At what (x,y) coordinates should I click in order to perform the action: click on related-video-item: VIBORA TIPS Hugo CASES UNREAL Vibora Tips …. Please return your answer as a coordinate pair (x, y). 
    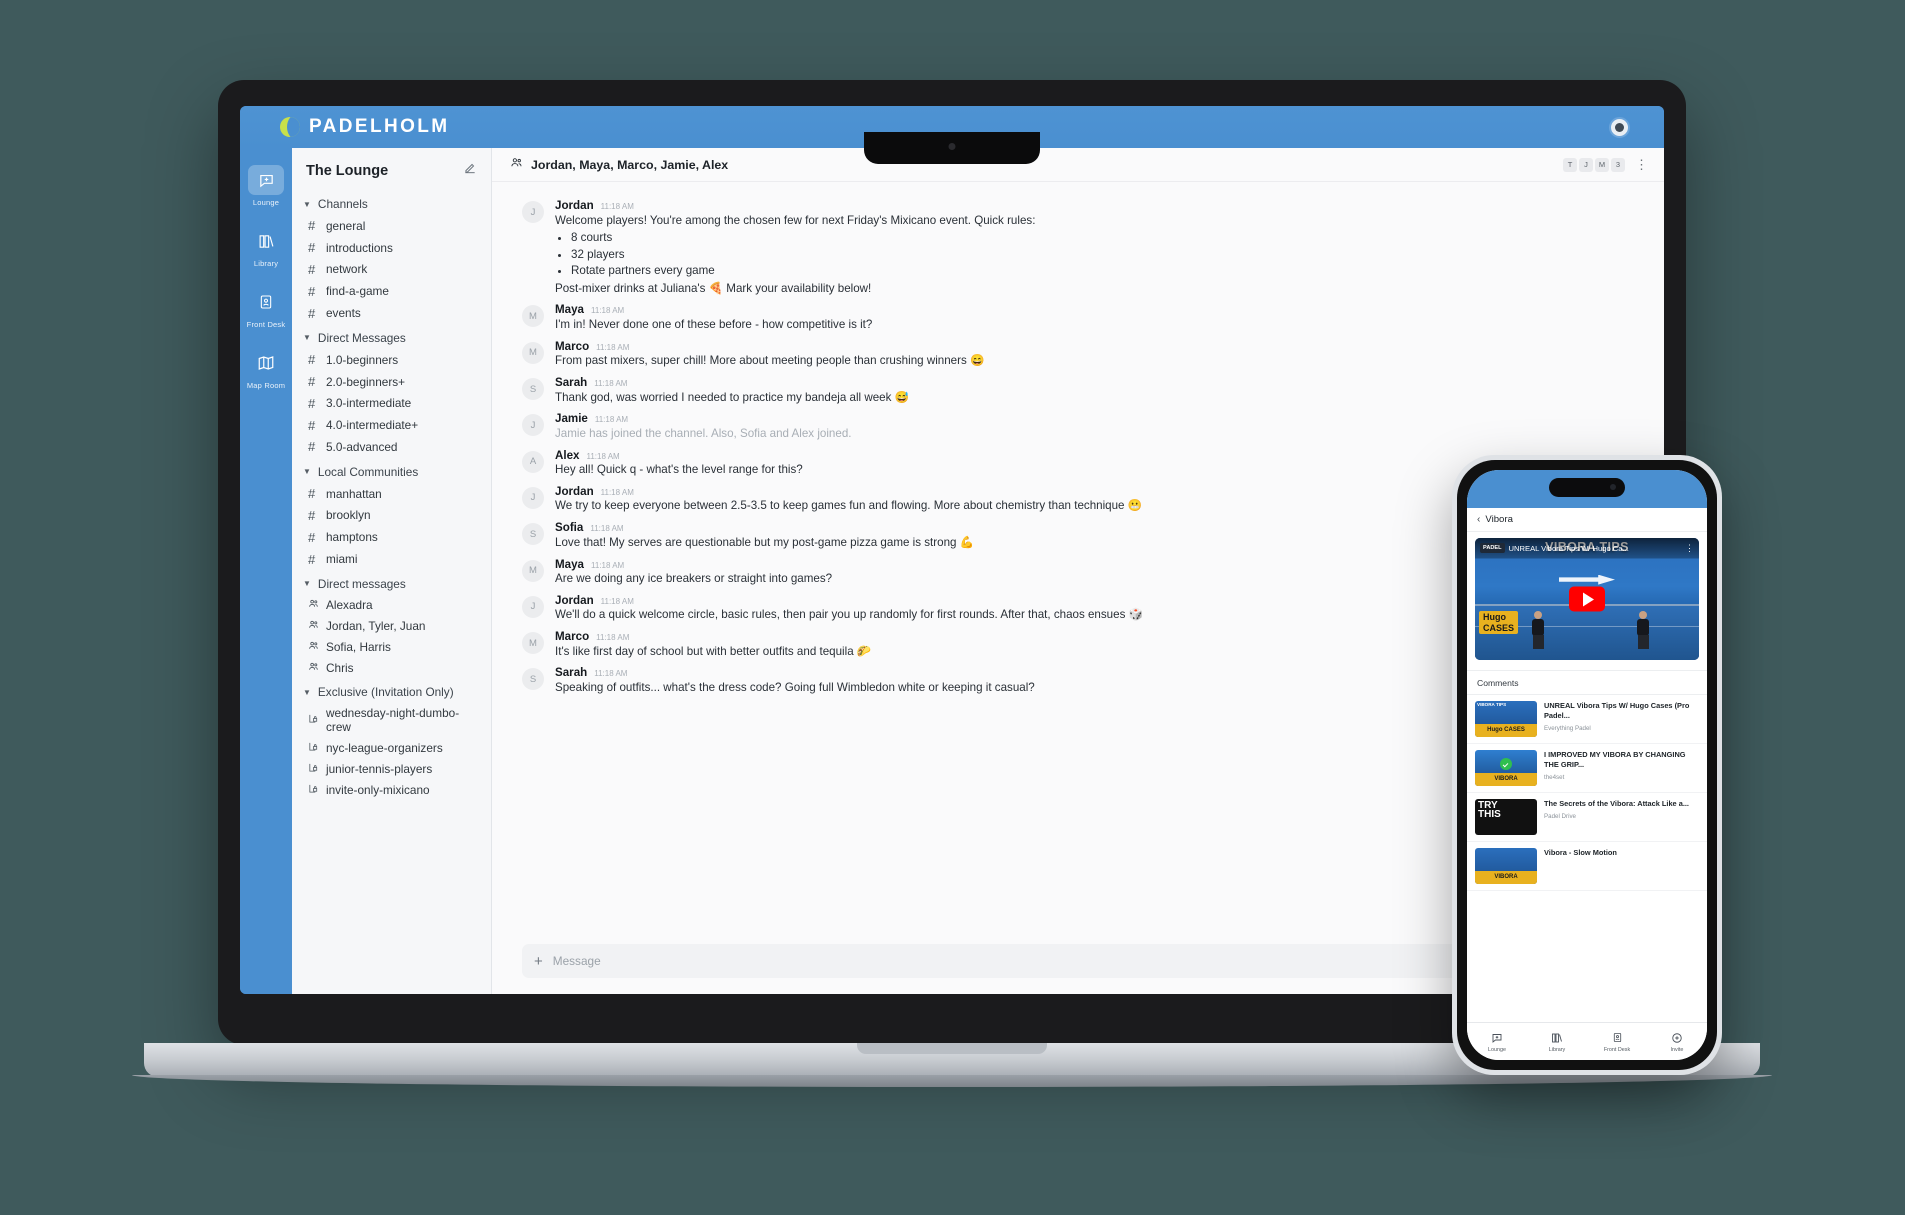
    Looking at the image, I should click on (1587, 719).